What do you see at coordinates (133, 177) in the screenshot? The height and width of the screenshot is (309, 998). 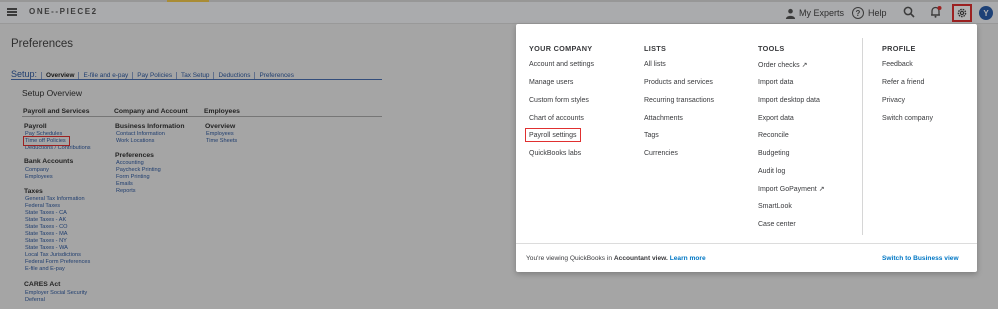 I see `link-form-printing: Form Printing` at bounding box center [133, 177].